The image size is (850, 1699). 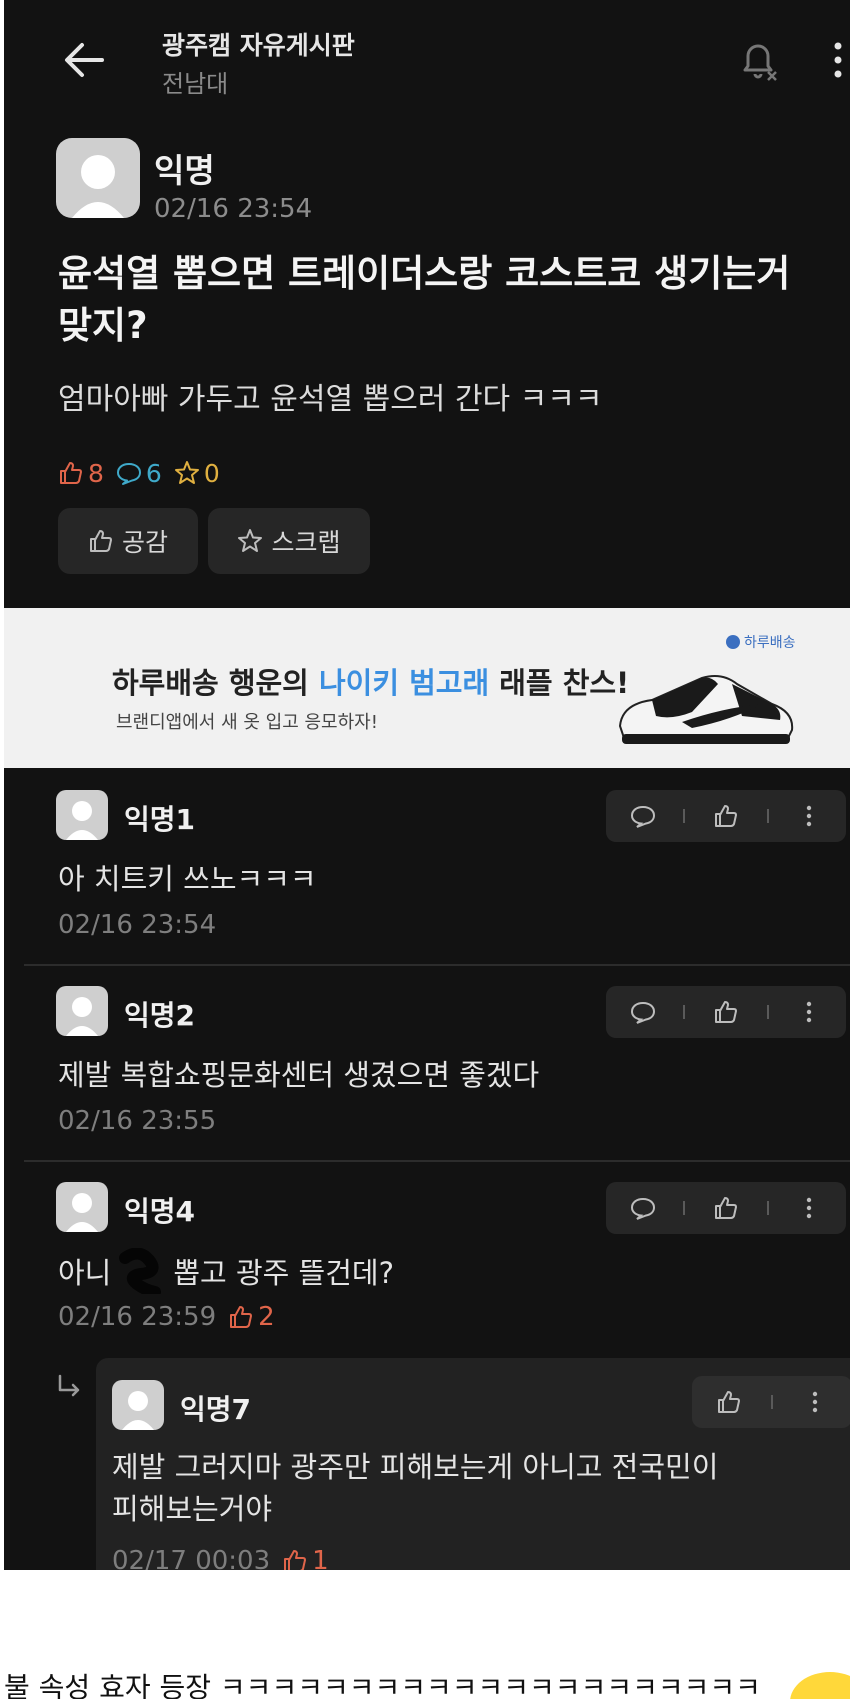 I want to click on post-title: 윤석열 뽑으면 트레이더스랑 코스트코 생기는거 맞지?, so click(x=424, y=299).